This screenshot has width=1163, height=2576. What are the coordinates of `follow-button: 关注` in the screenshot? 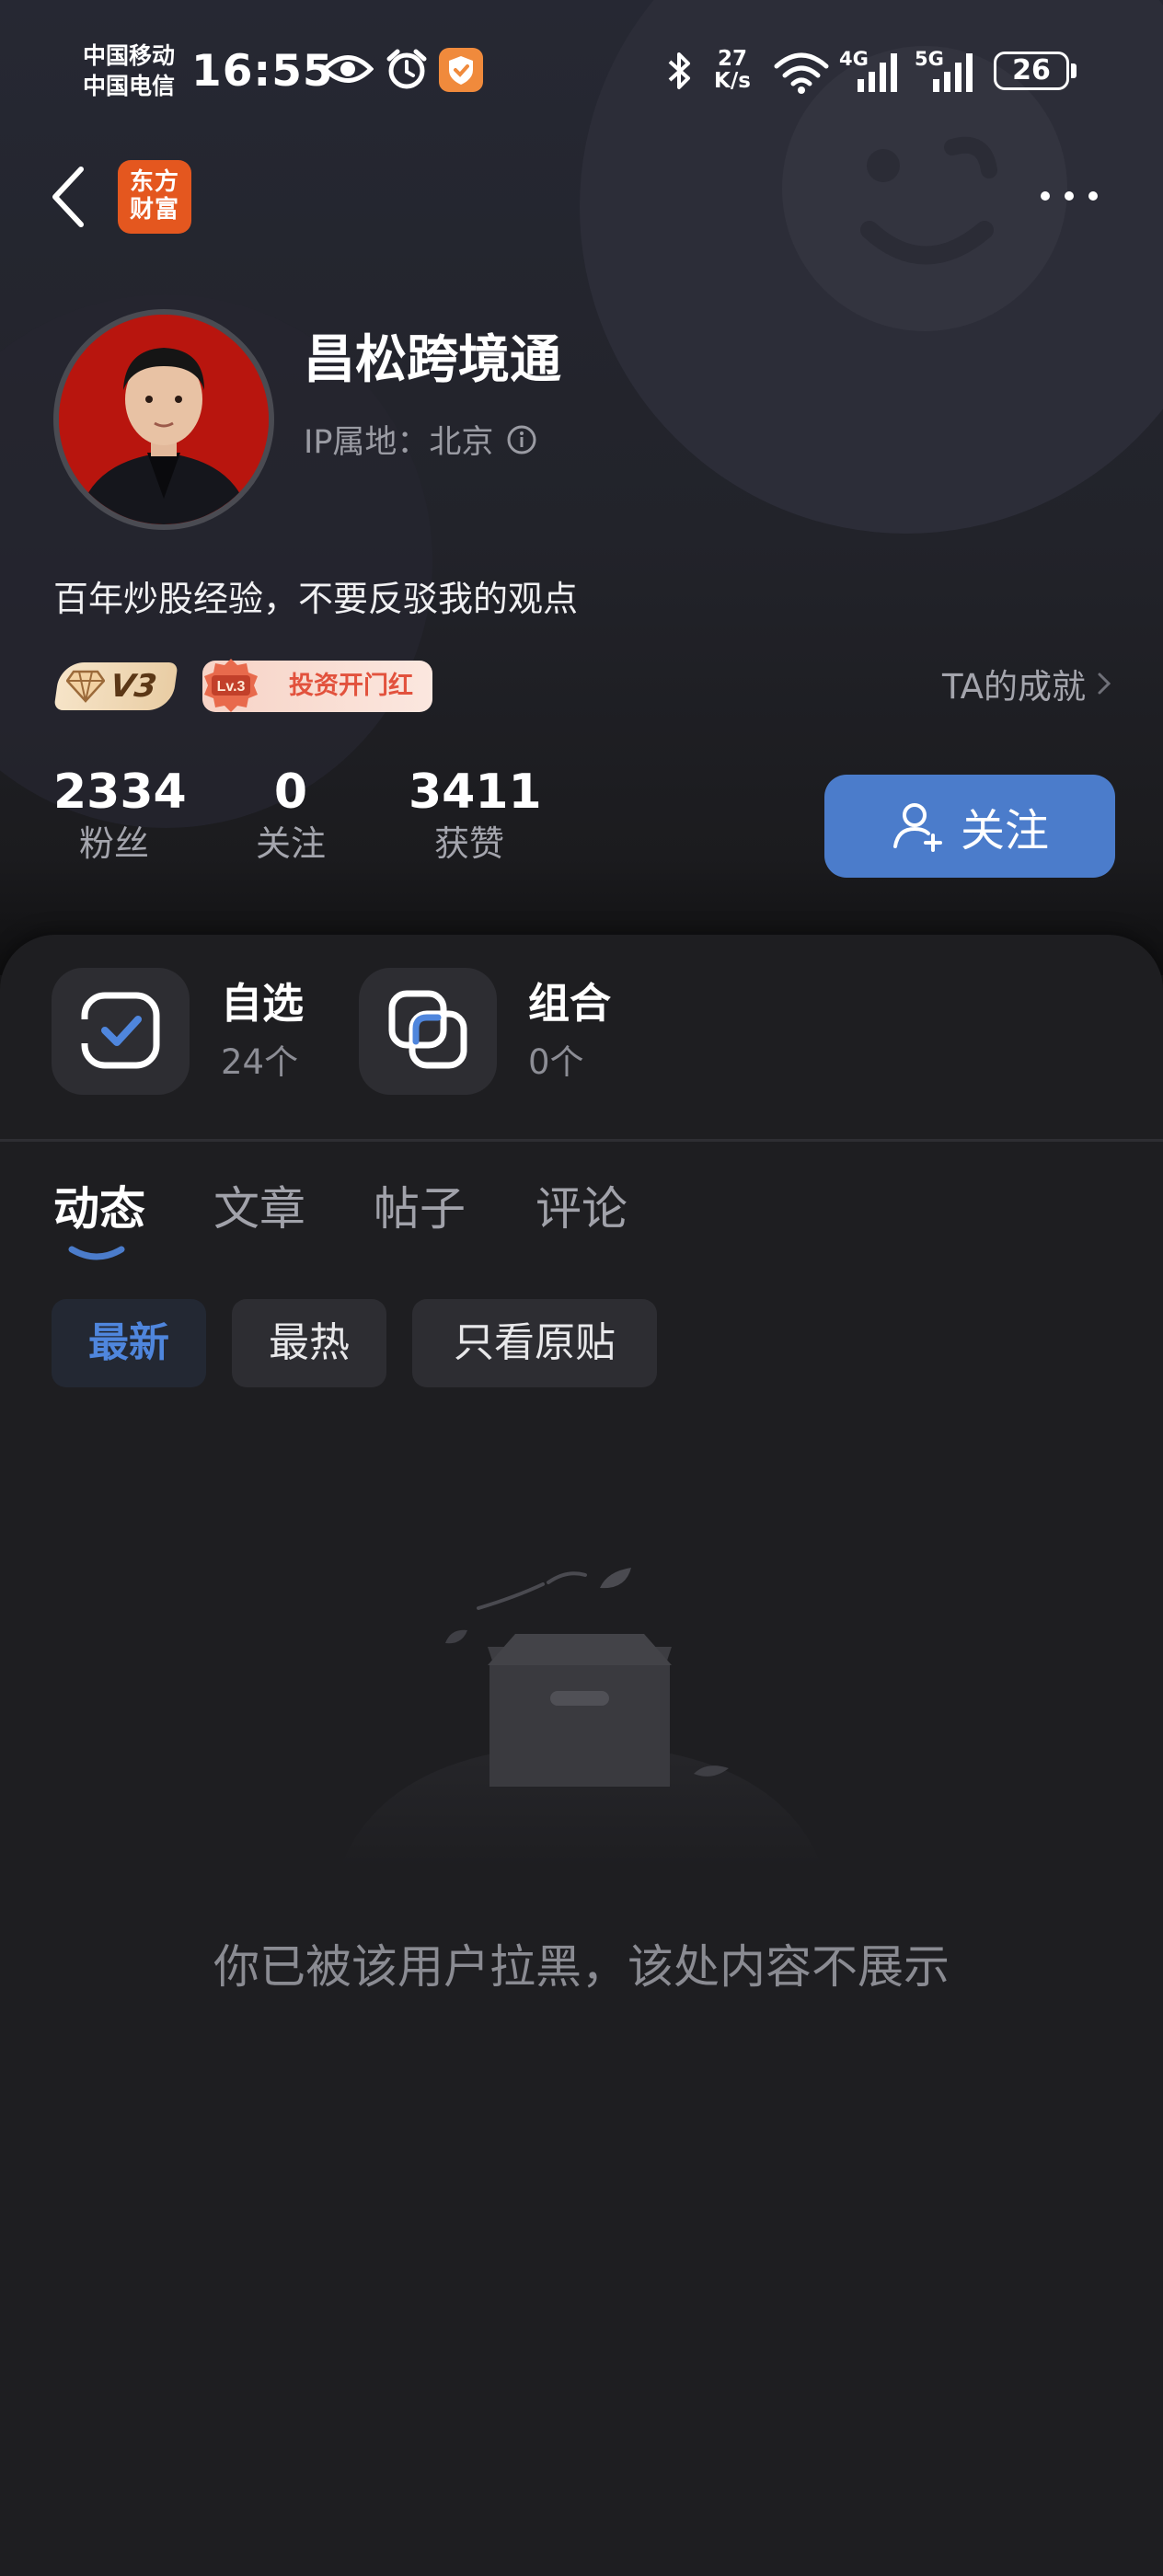 It's located at (969, 826).